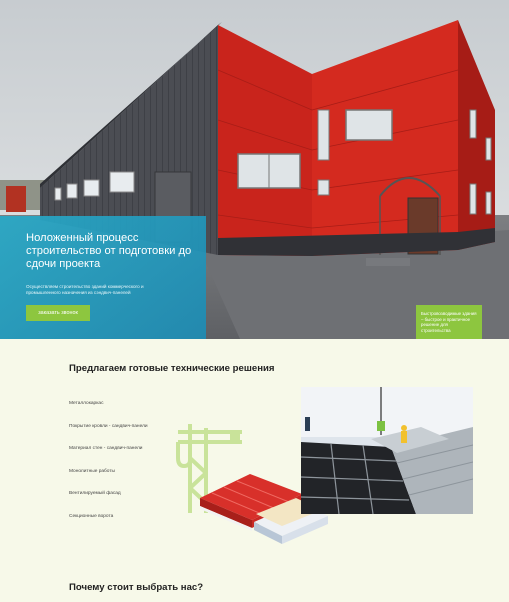 The width and height of the screenshot is (509, 602). I want to click on solutions-title: Предлагаем готовые технические решения, so click(172, 368).